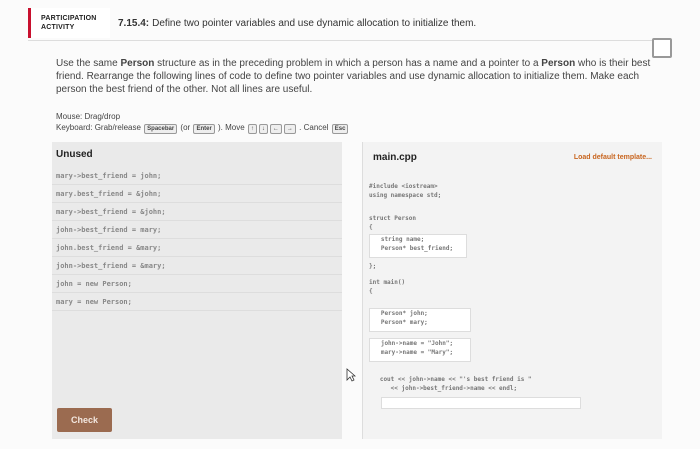 The height and width of the screenshot is (449, 700). Describe the element at coordinates (420, 320) in the screenshot. I see `drop-slot: Person* john; Person* mary;` at that location.